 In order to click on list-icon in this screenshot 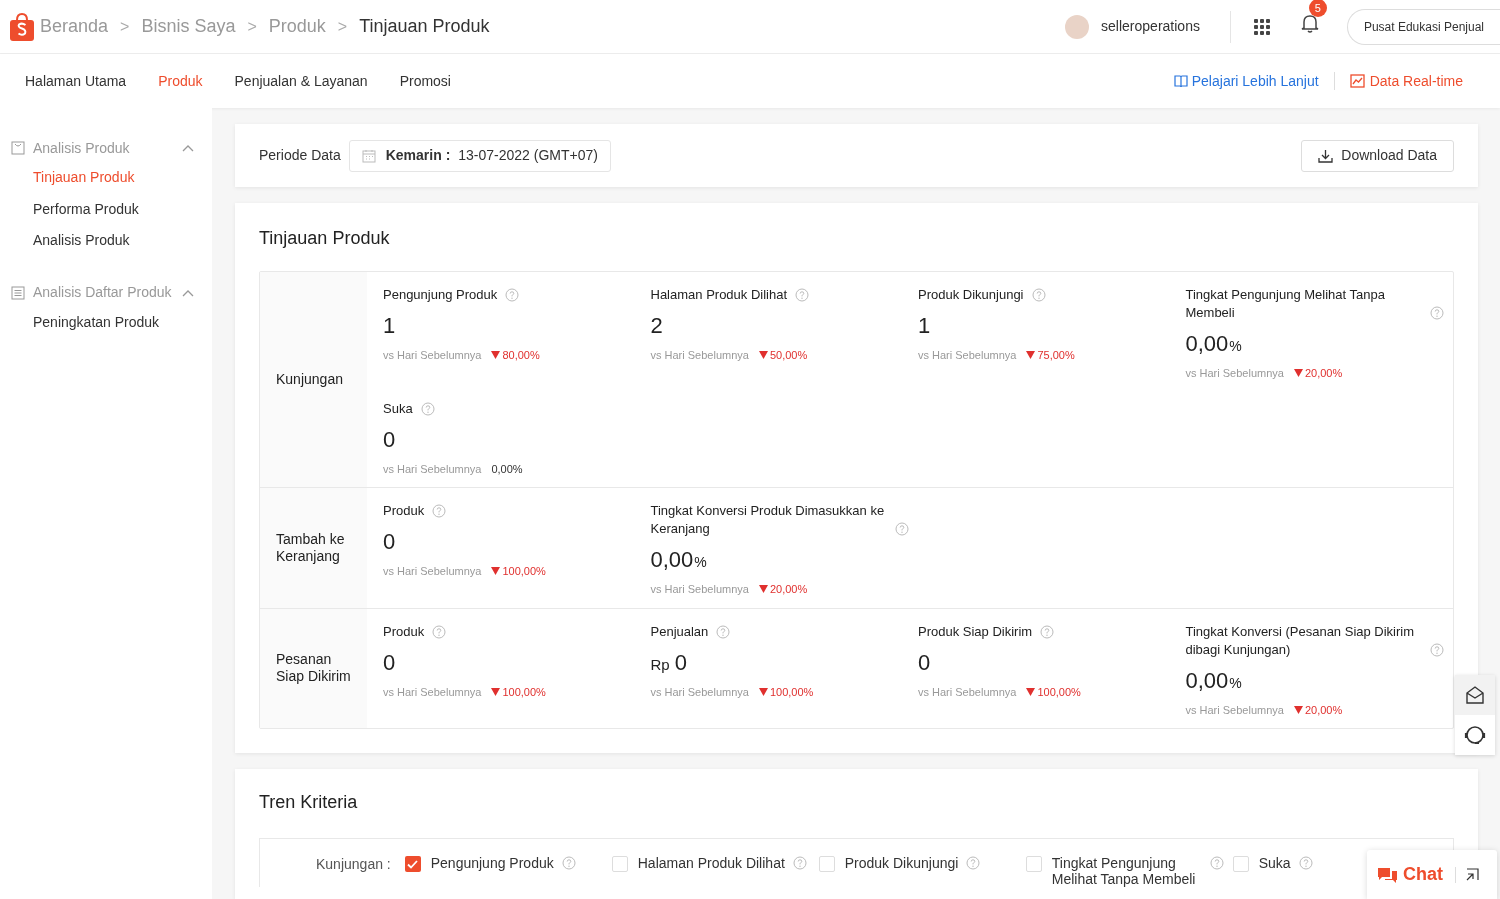, I will do `click(18, 292)`.